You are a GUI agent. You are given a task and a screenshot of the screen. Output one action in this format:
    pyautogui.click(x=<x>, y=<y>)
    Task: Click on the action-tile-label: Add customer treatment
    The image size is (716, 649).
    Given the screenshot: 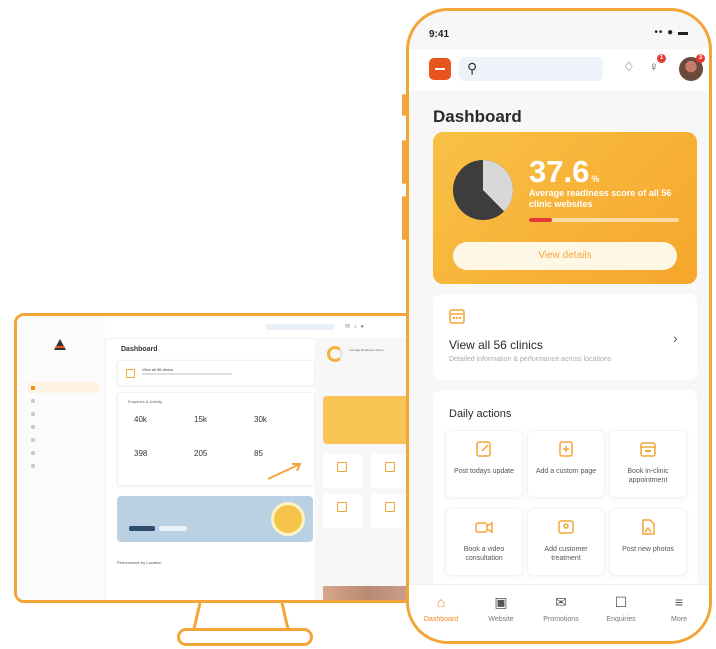 What is the action you would take?
    pyautogui.click(x=566, y=554)
    